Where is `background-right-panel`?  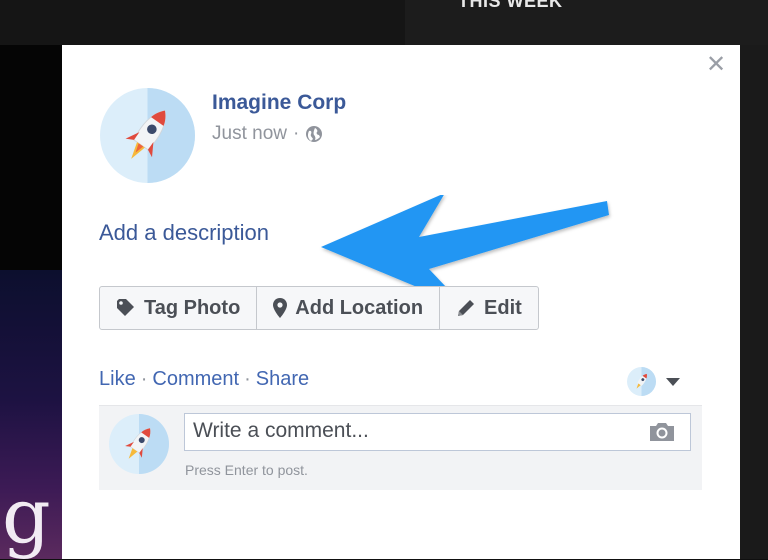
background-right-panel is located at coordinates (754, 302).